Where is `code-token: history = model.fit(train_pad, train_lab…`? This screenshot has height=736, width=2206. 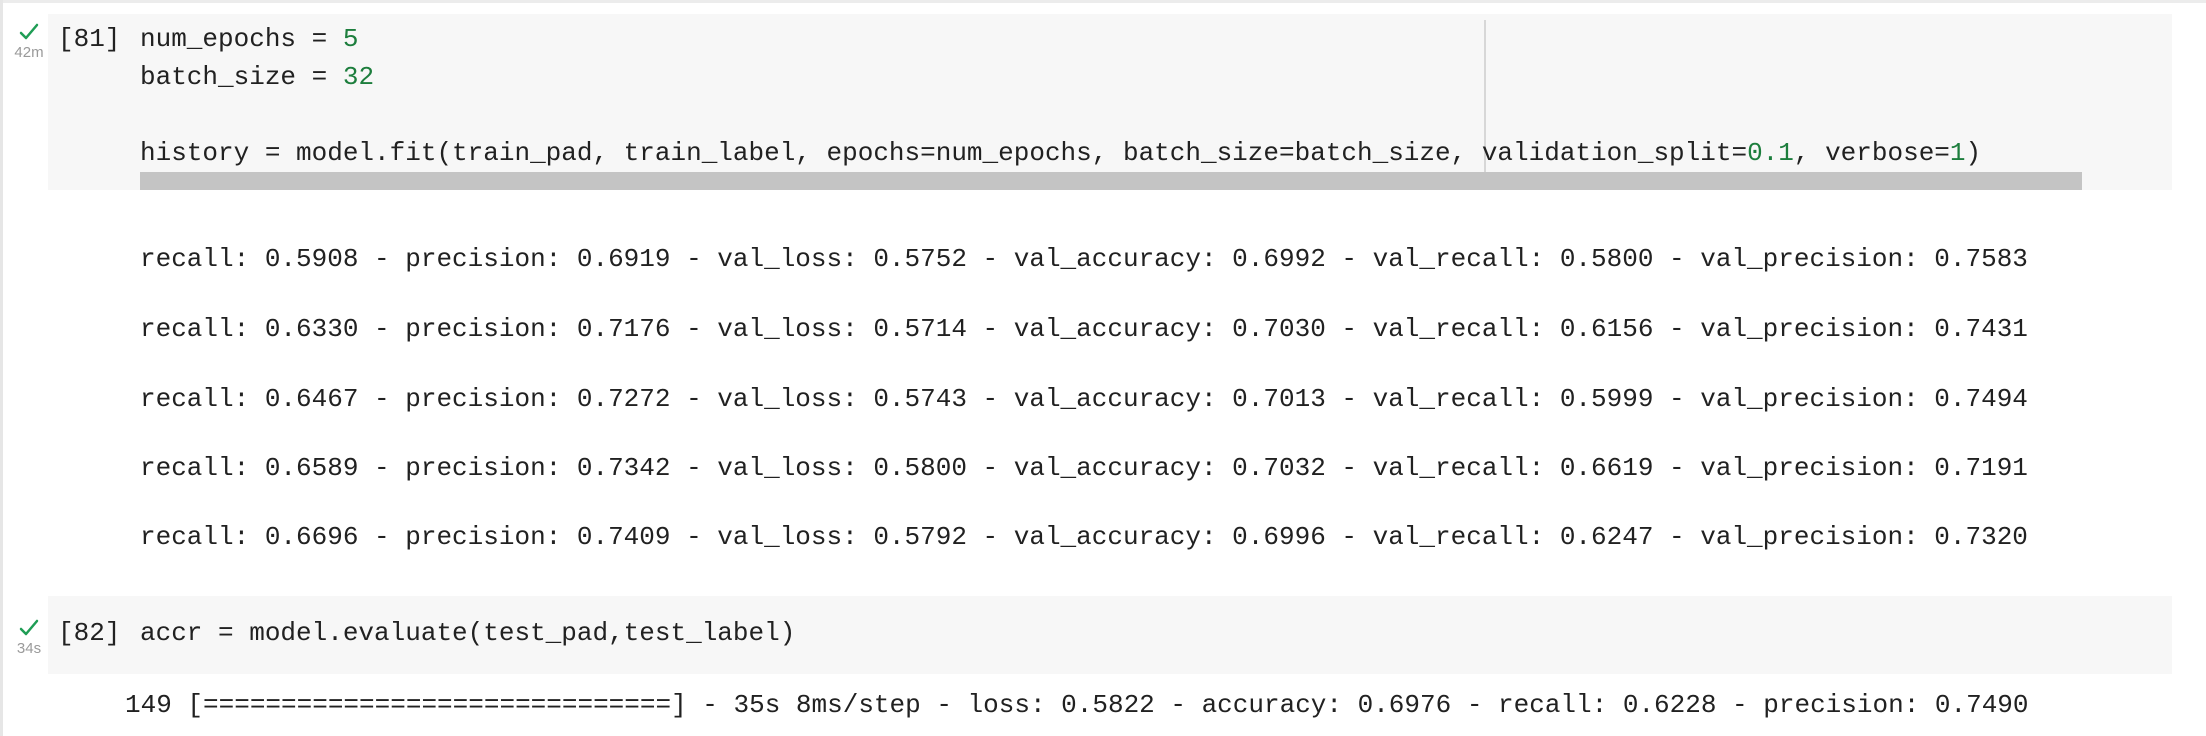
code-token: history = model.fit(train_pad, train_lab… is located at coordinates (944, 153).